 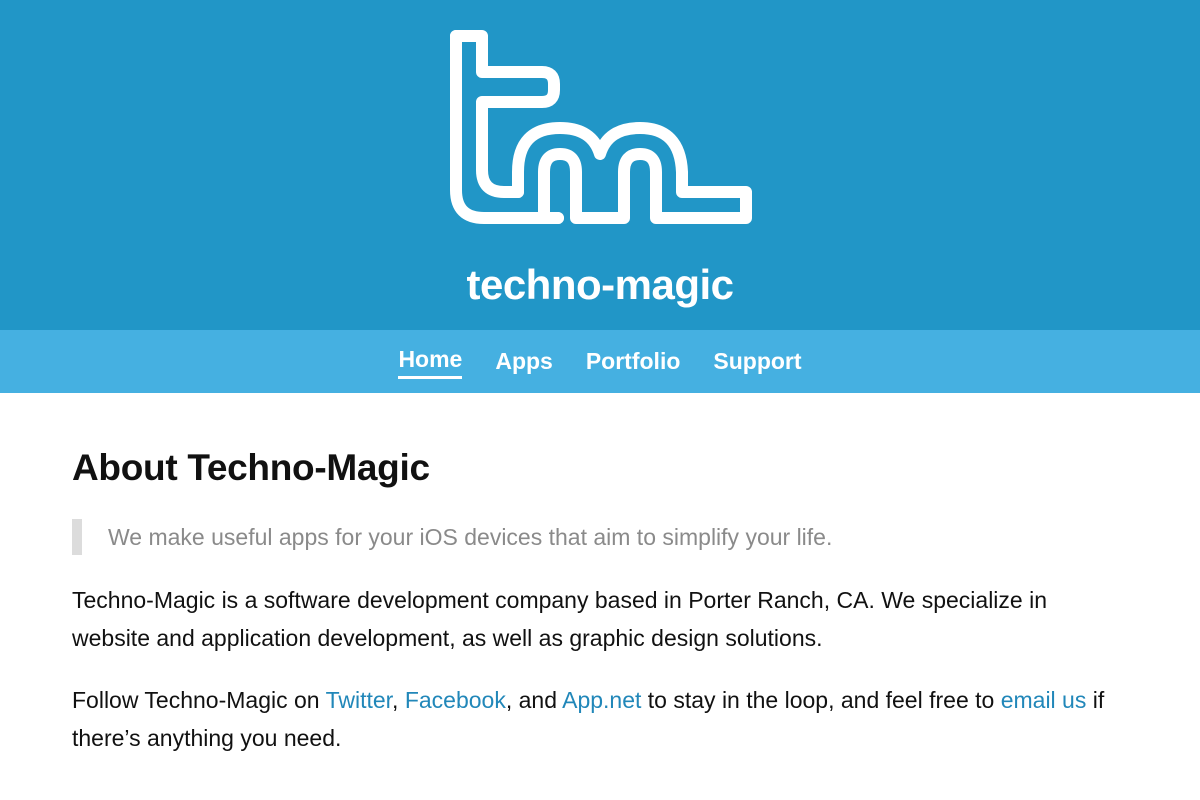 What do you see at coordinates (199, 700) in the screenshot?
I see `follow-text-1: Follow Techno-Magic on` at bounding box center [199, 700].